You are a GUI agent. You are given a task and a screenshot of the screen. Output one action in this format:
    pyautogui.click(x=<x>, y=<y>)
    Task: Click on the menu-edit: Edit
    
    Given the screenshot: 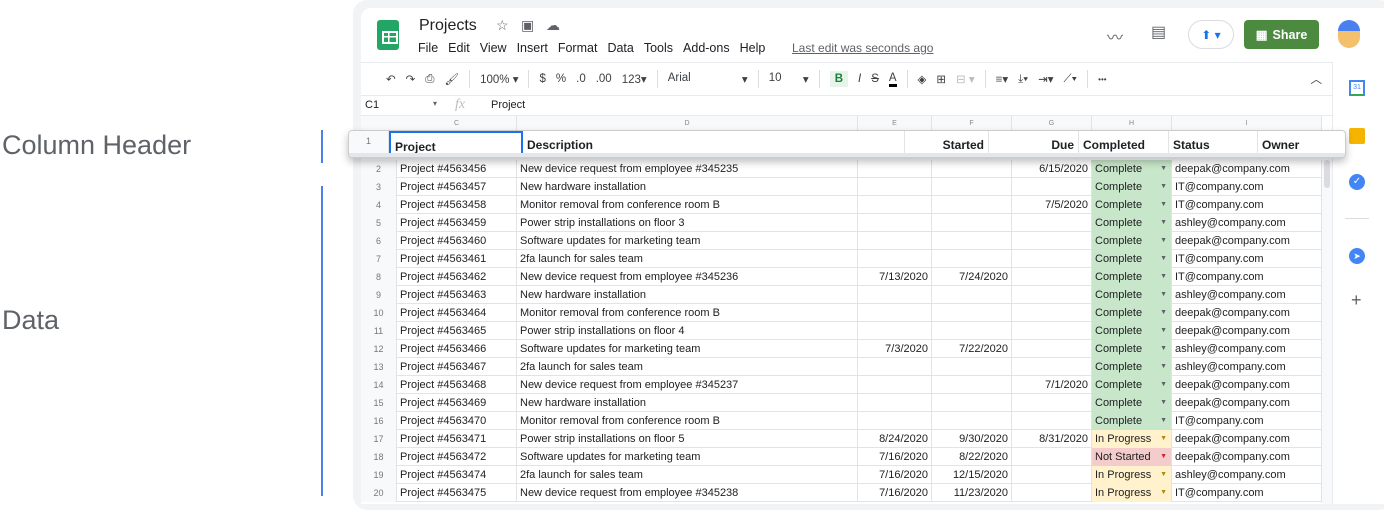 What is the action you would take?
    pyautogui.click(x=459, y=48)
    